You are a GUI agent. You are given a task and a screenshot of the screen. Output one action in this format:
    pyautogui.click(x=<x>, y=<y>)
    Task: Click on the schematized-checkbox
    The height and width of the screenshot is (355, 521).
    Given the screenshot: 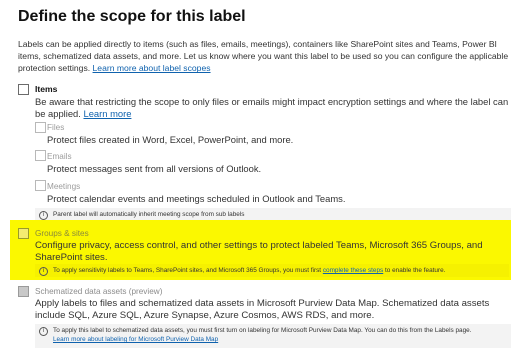 What is the action you would take?
    pyautogui.click(x=23, y=291)
    